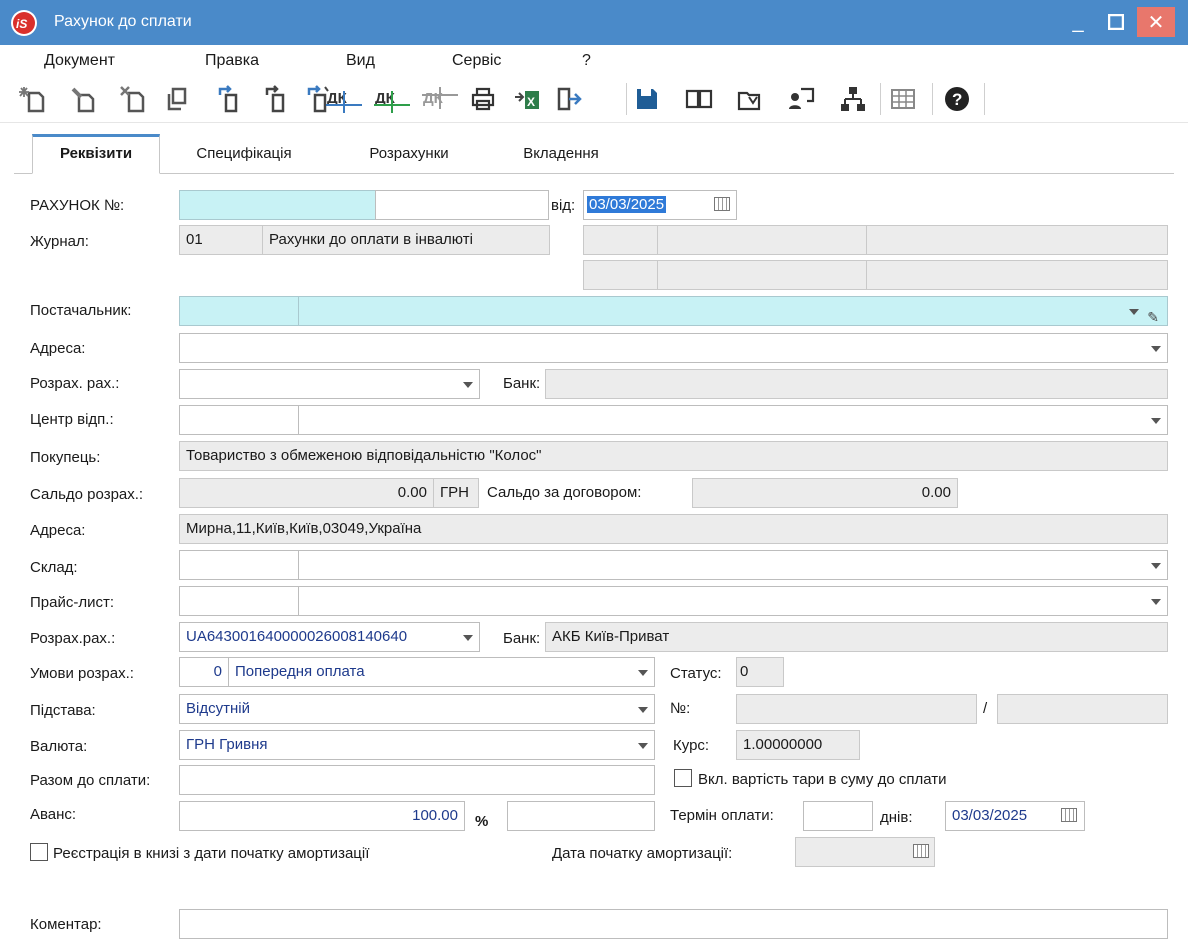 The height and width of the screenshot is (947, 1188). Describe the element at coordinates (483, 99) in the screenshot. I see `print-icon` at that location.